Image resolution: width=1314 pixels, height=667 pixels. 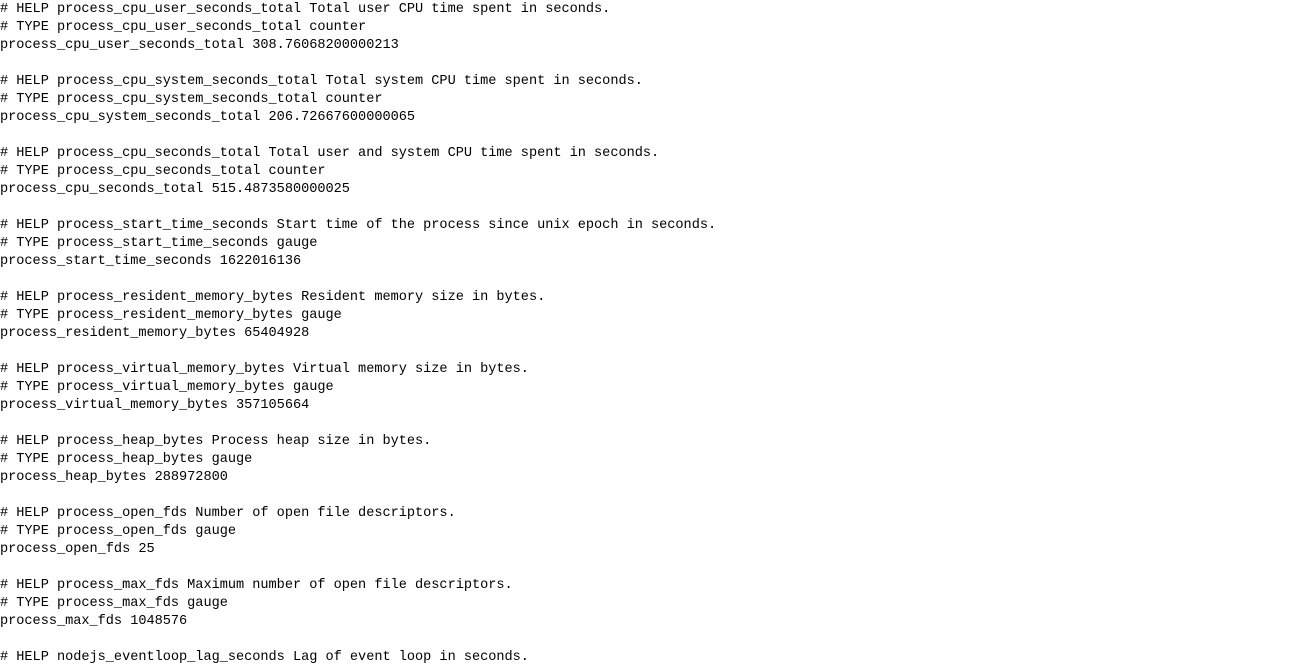 What do you see at coordinates (94, 621) in the screenshot?
I see `metrics-line: process_max_fds 1048576` at bounding box center [94, 621].